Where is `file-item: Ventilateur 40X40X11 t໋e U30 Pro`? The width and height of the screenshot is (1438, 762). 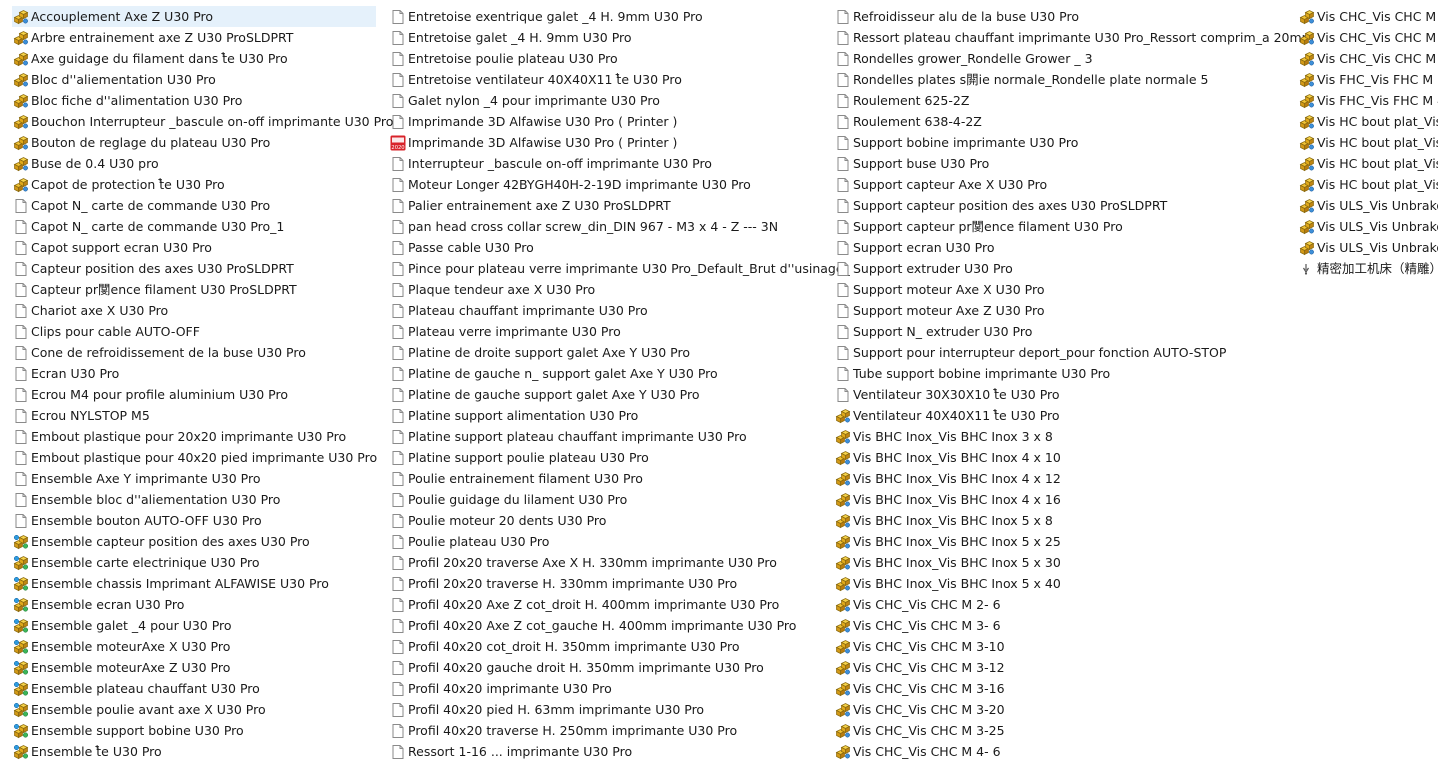 file-item: Ventilateur 40X40X11 t໋e U30 Pro is located at coordinates (1074, 415).